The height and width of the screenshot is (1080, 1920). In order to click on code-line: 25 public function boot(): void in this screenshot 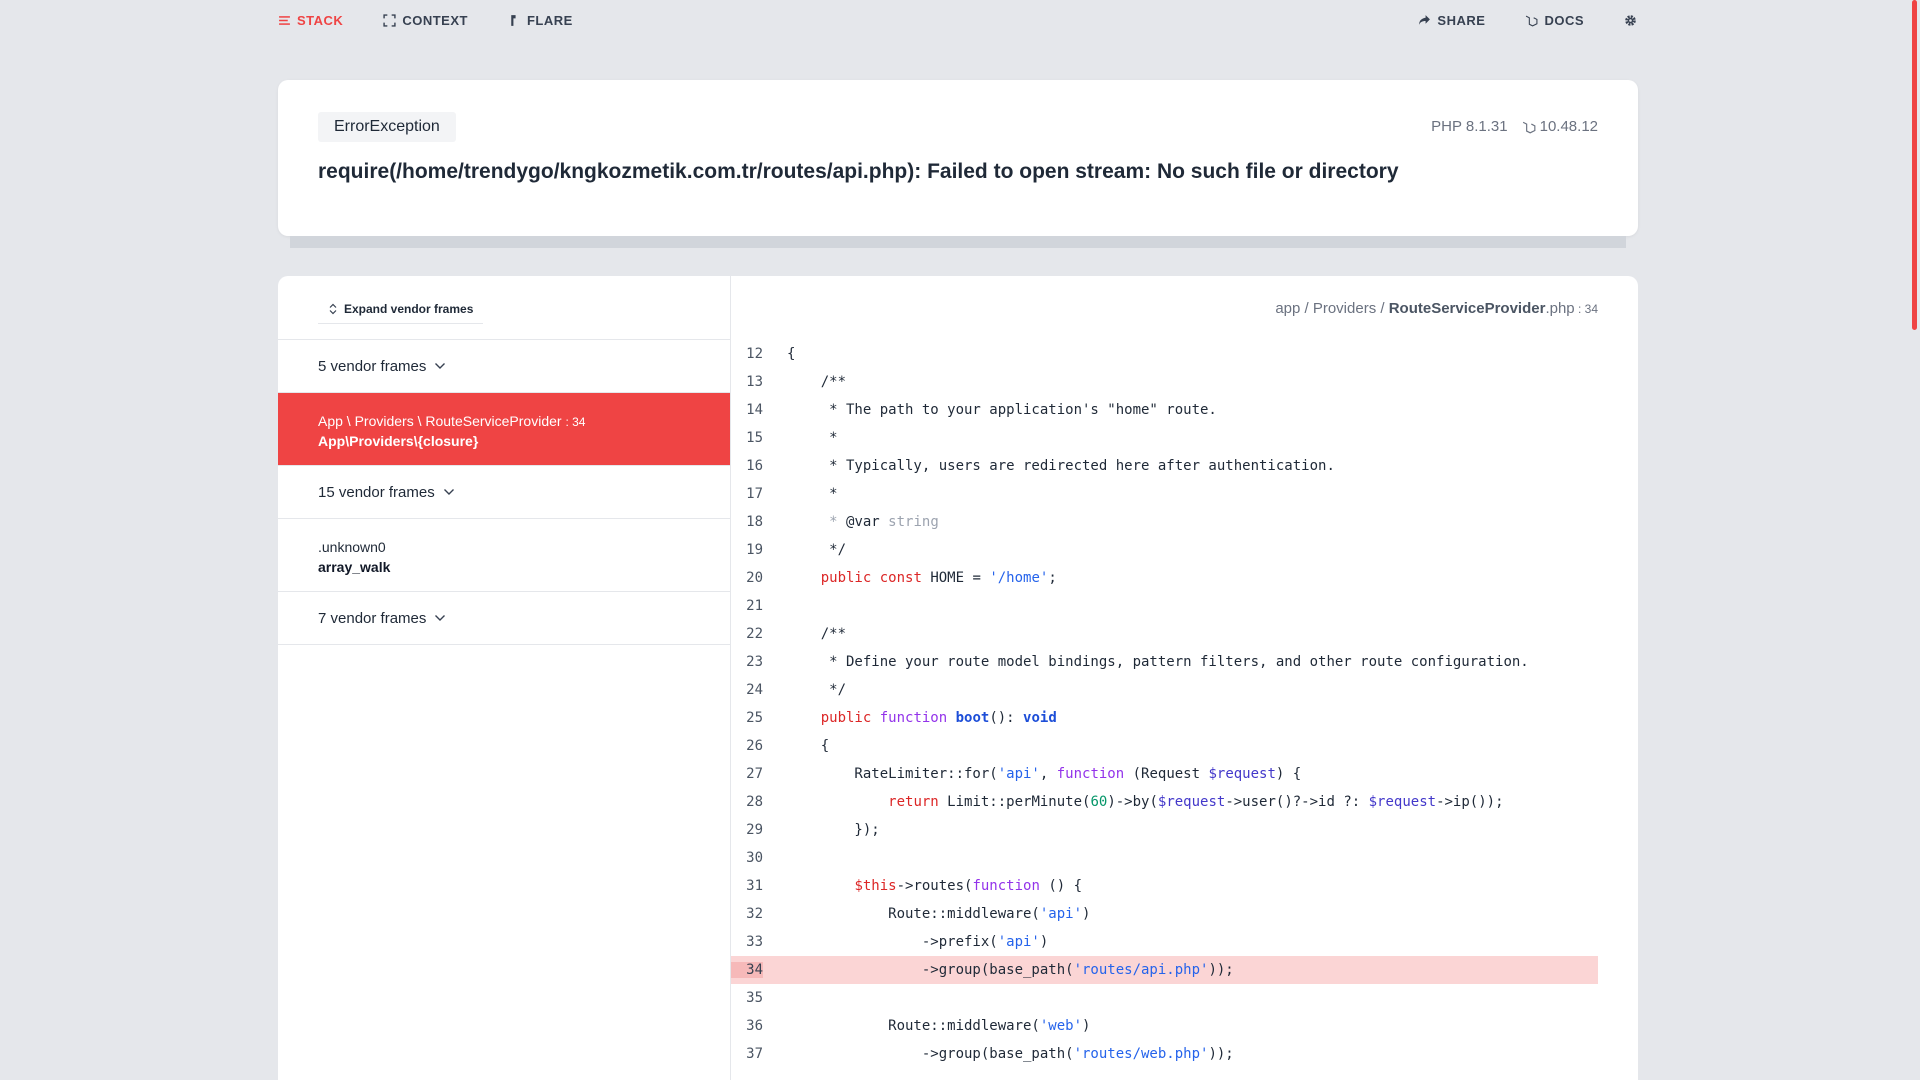, I will do `click(1164, 718)`.